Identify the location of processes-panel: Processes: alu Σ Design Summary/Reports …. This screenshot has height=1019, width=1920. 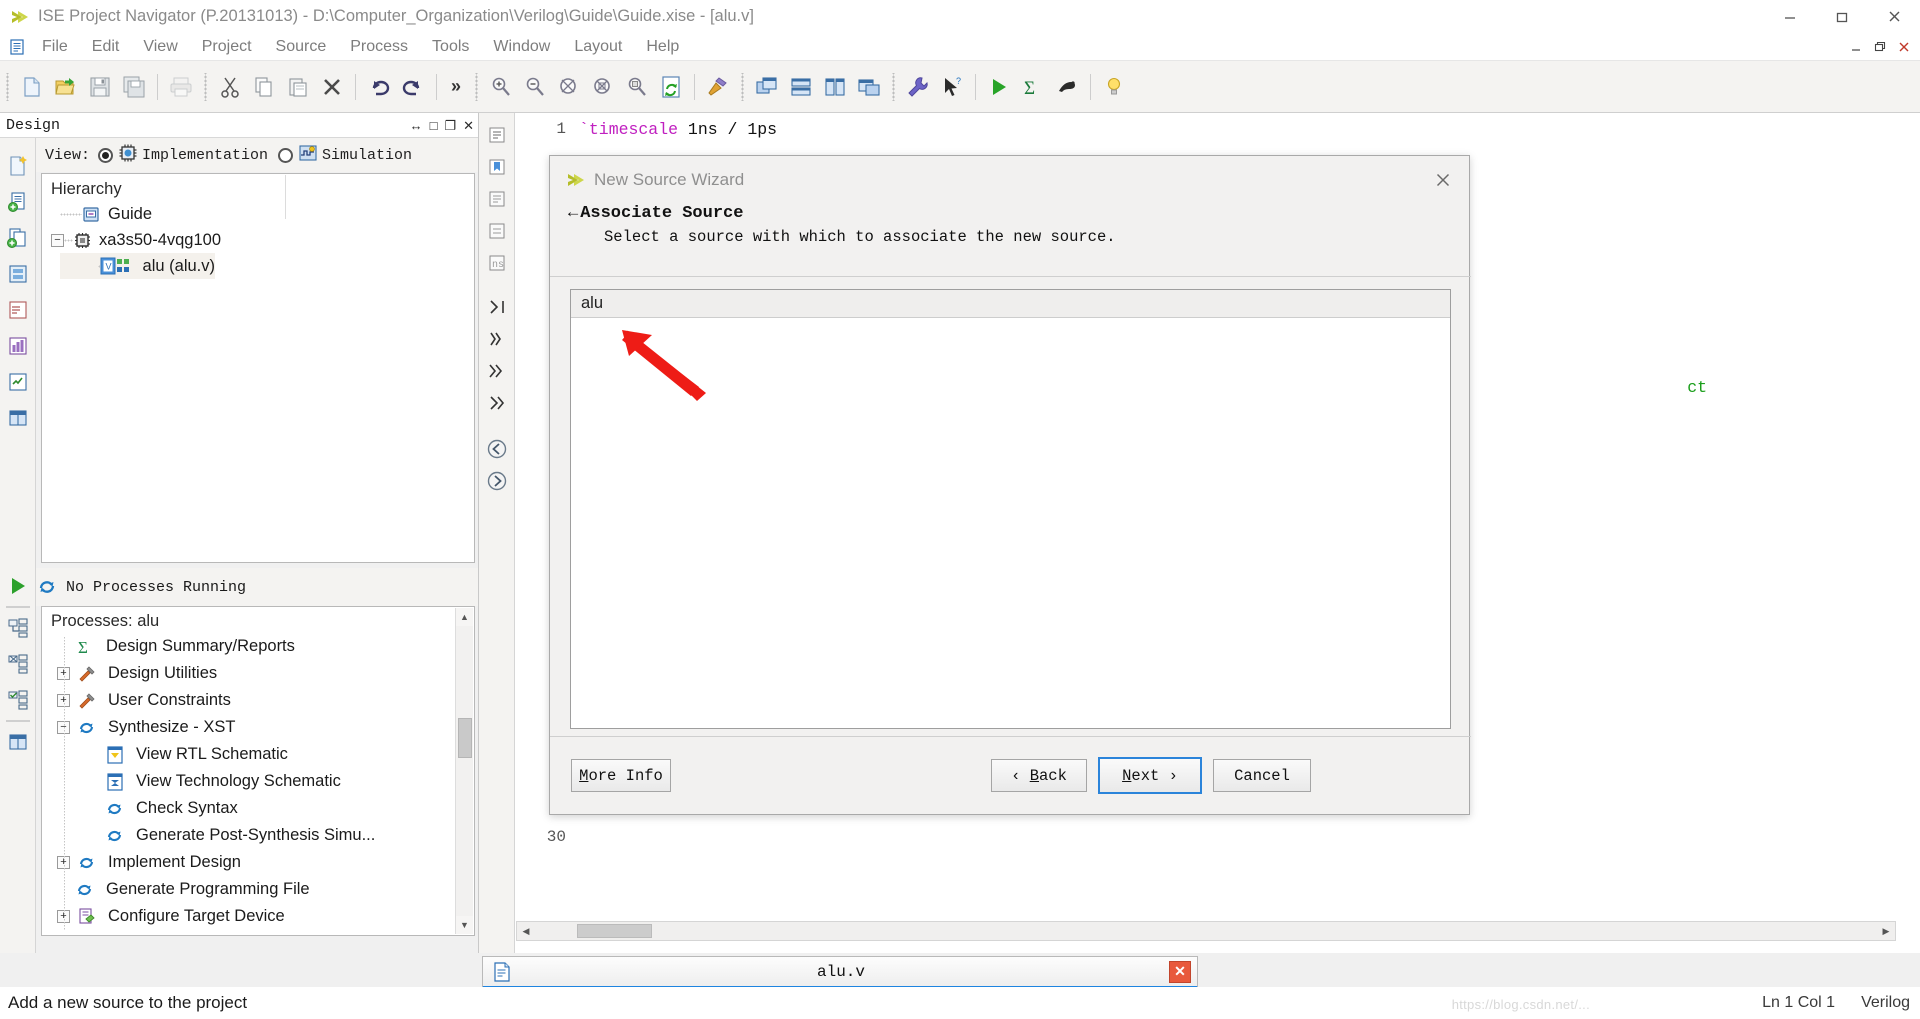
(258, 771).